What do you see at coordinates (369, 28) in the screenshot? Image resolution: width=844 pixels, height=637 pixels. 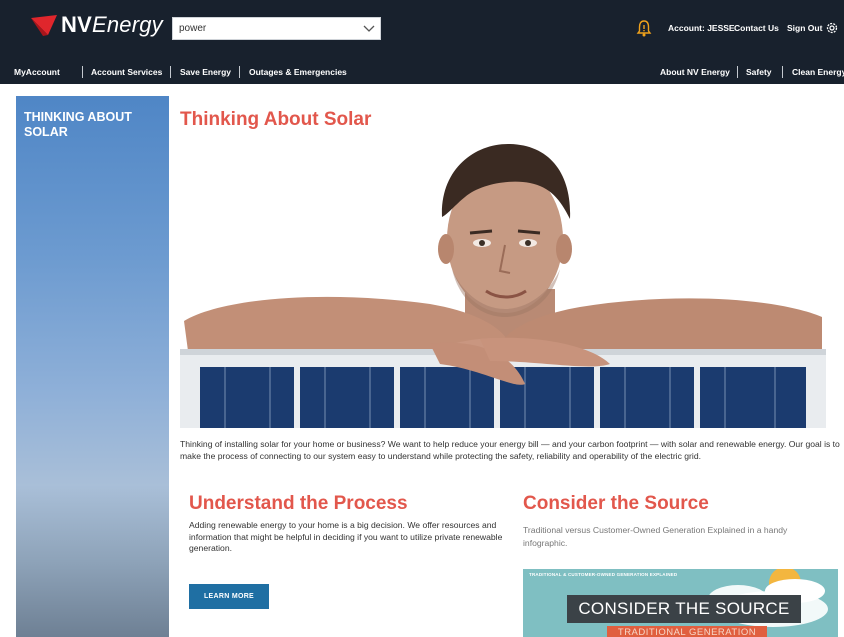 I see `chevron-down-icon` at bounding box center [369, 28].